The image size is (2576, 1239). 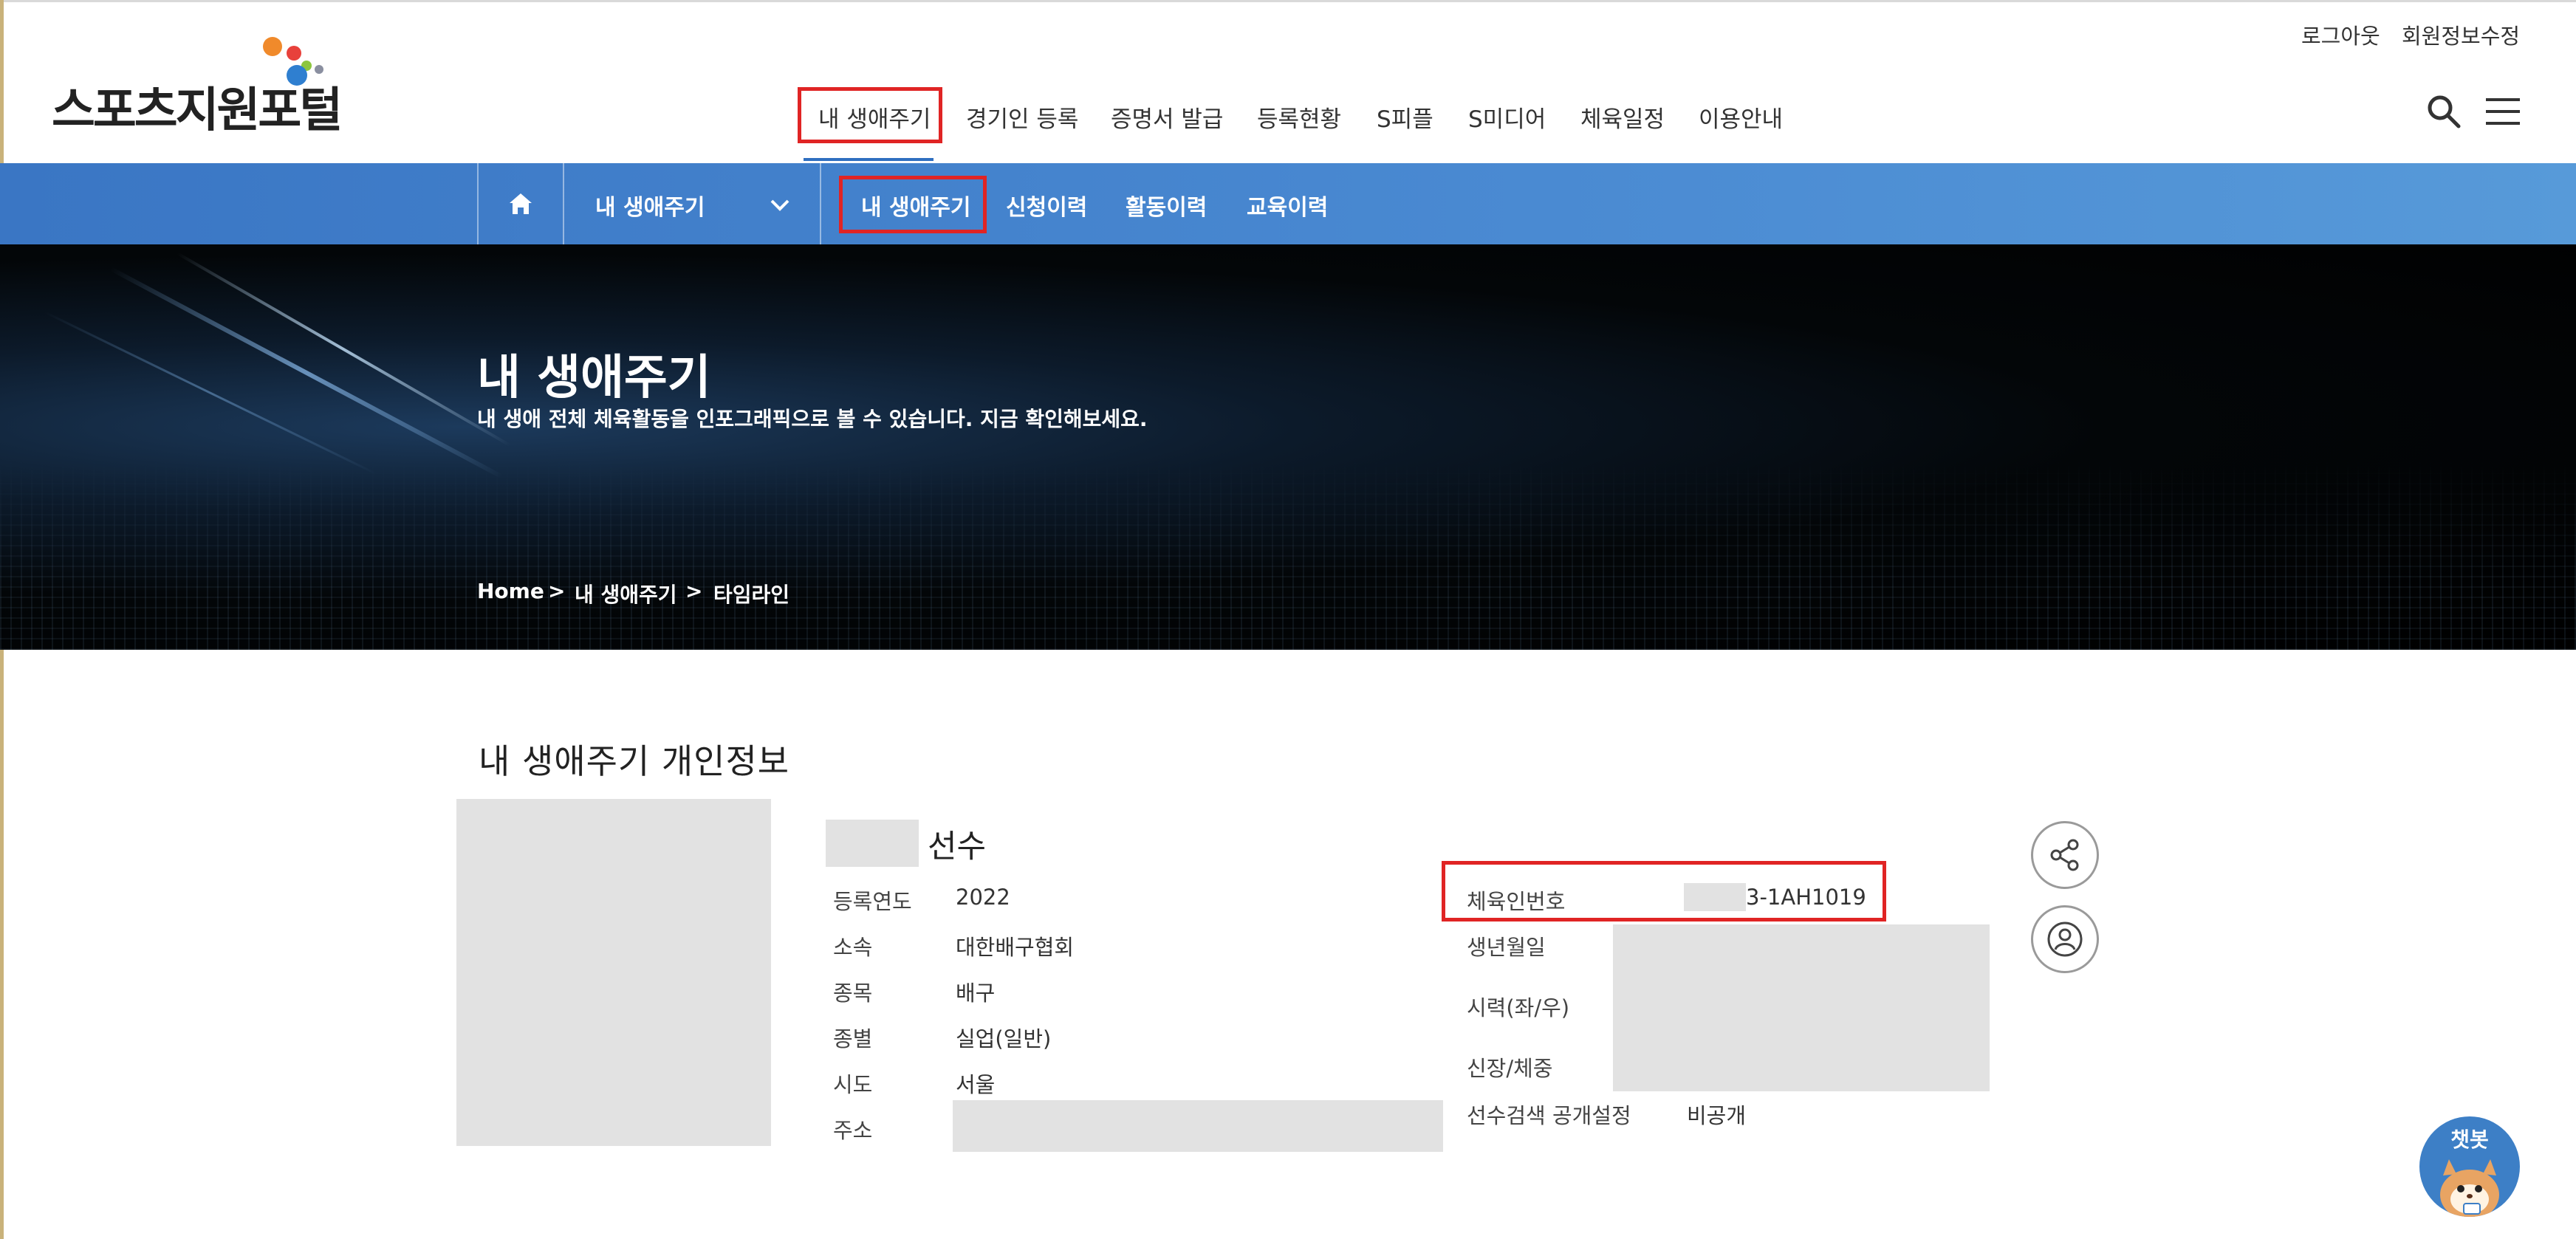 I want to click on profile-photo, so click(x=613, y=972).